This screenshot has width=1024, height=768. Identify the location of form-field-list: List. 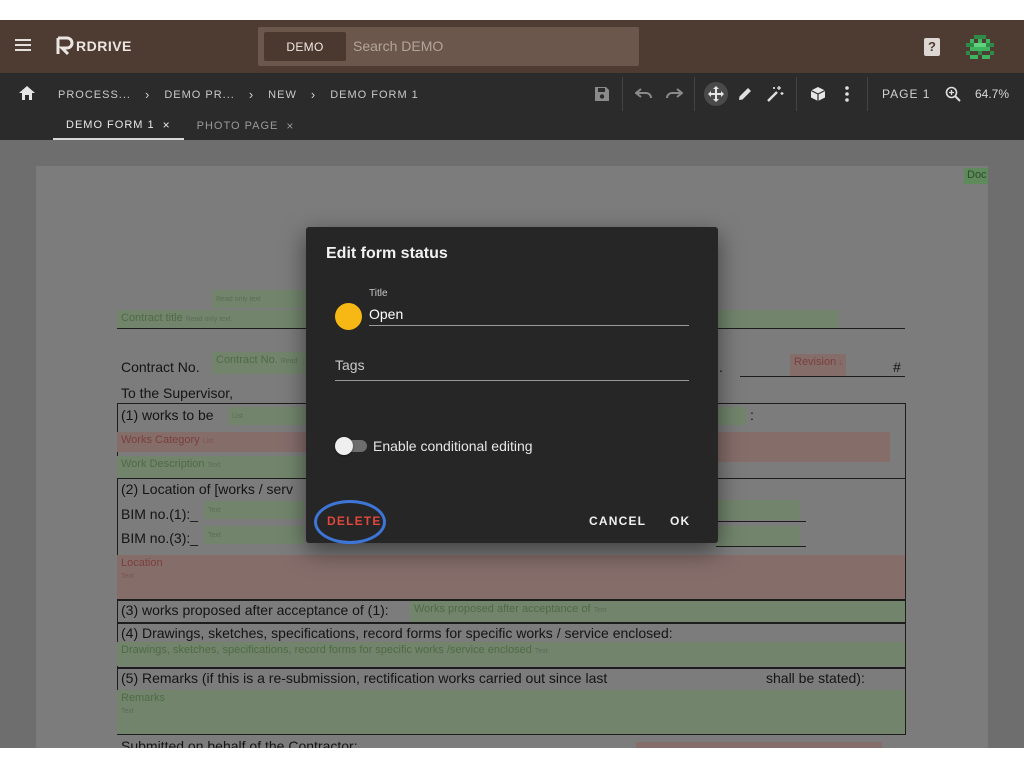
(268, 416).